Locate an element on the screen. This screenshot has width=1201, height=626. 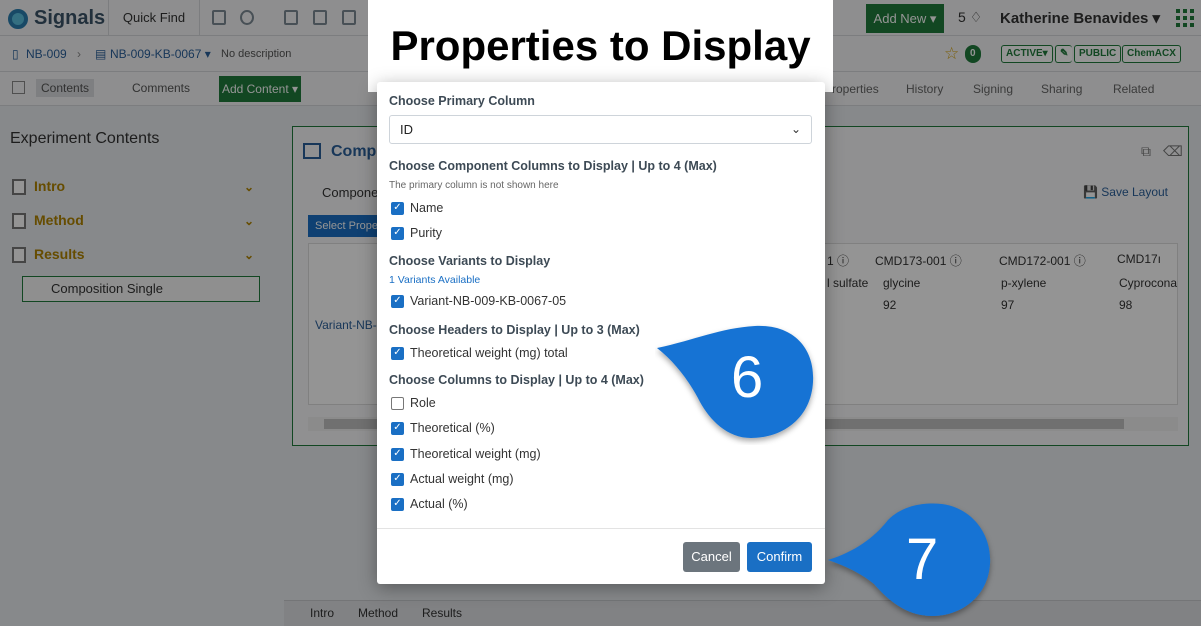
checkbox-theoretical-weight: ✓ Theoretical weight (mg) is located at coordinates (466, 454).